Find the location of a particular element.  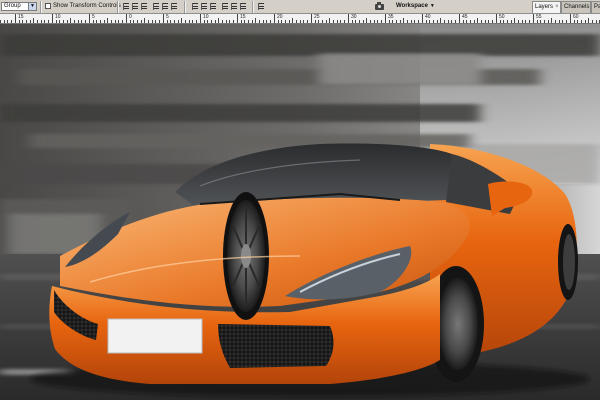

distribute-left-icon is located at coordinates (225, 6).